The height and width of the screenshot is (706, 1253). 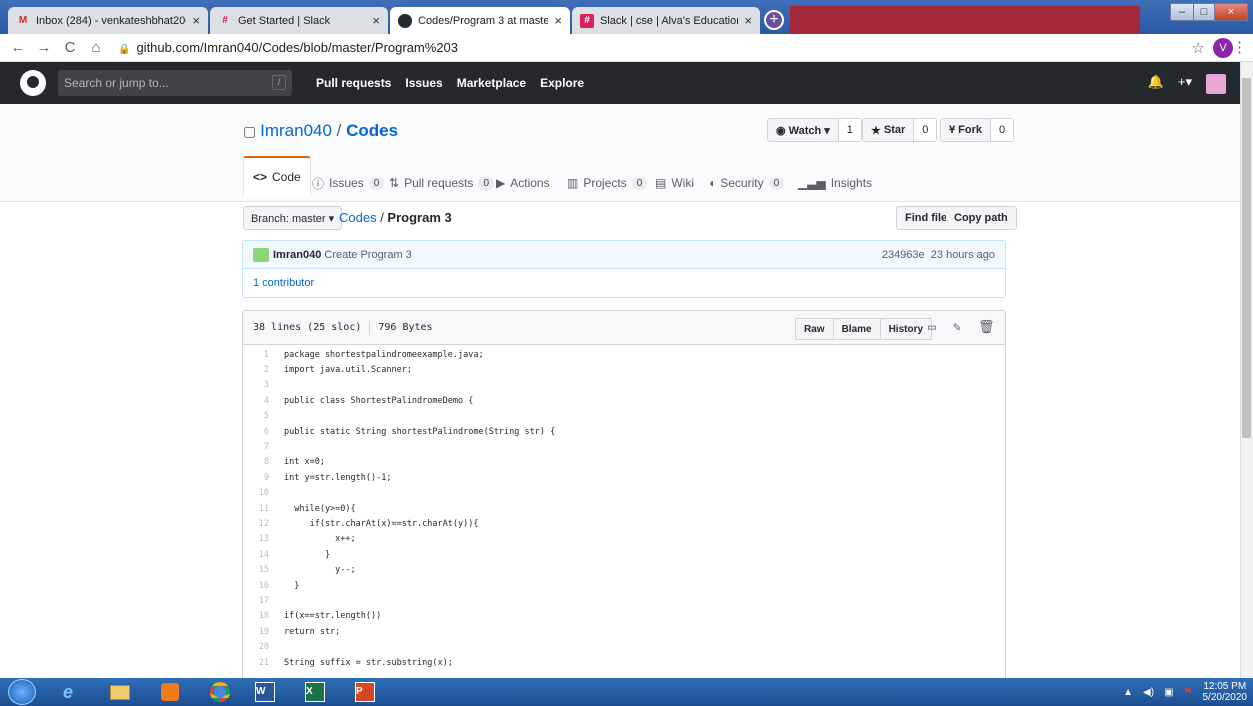 I want to click on user-avatar, so click(x=1216, y=84).